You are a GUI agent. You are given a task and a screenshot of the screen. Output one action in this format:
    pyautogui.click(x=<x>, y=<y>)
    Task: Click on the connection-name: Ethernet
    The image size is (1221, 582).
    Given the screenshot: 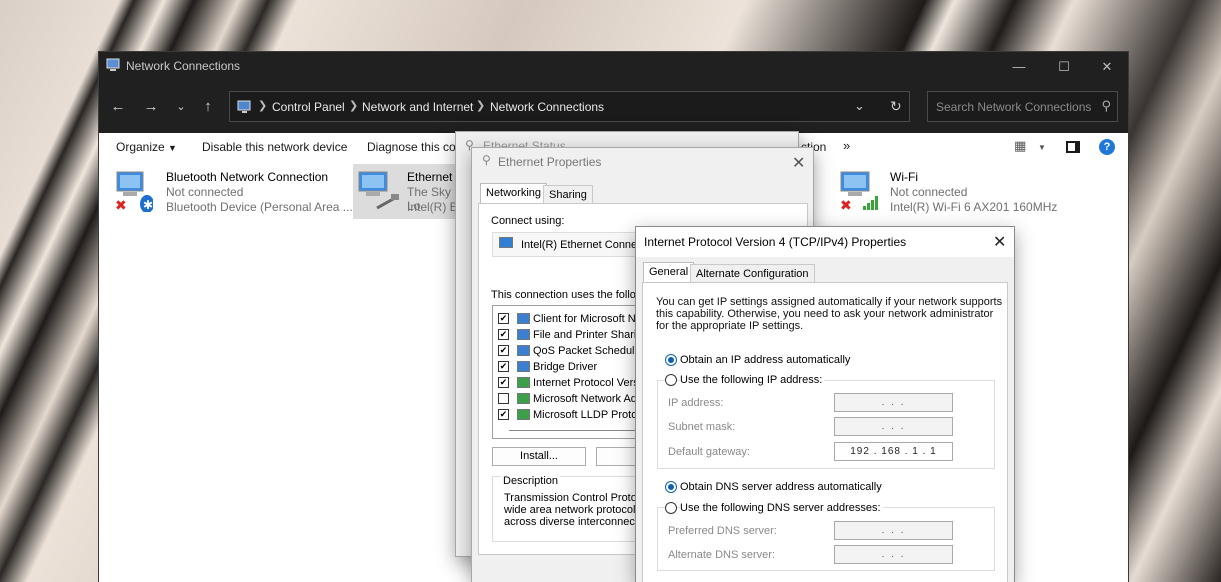 What is the action you would take?
    pyautogui.click(x=430, y=177)
    